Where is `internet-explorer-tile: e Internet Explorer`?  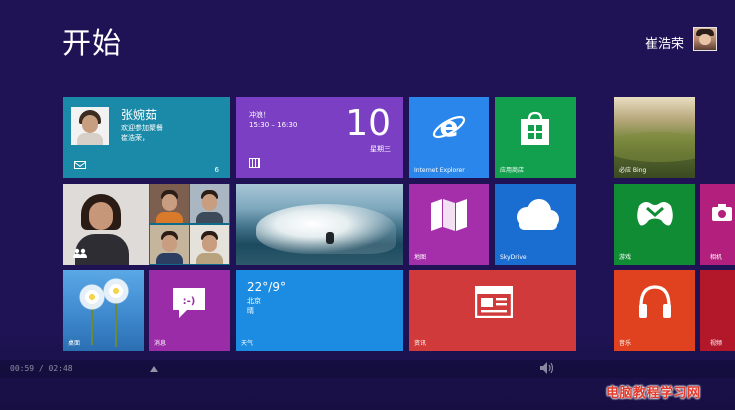
internet-explorer-tile: e Internet Explorer is located at coordinates (449, 137).